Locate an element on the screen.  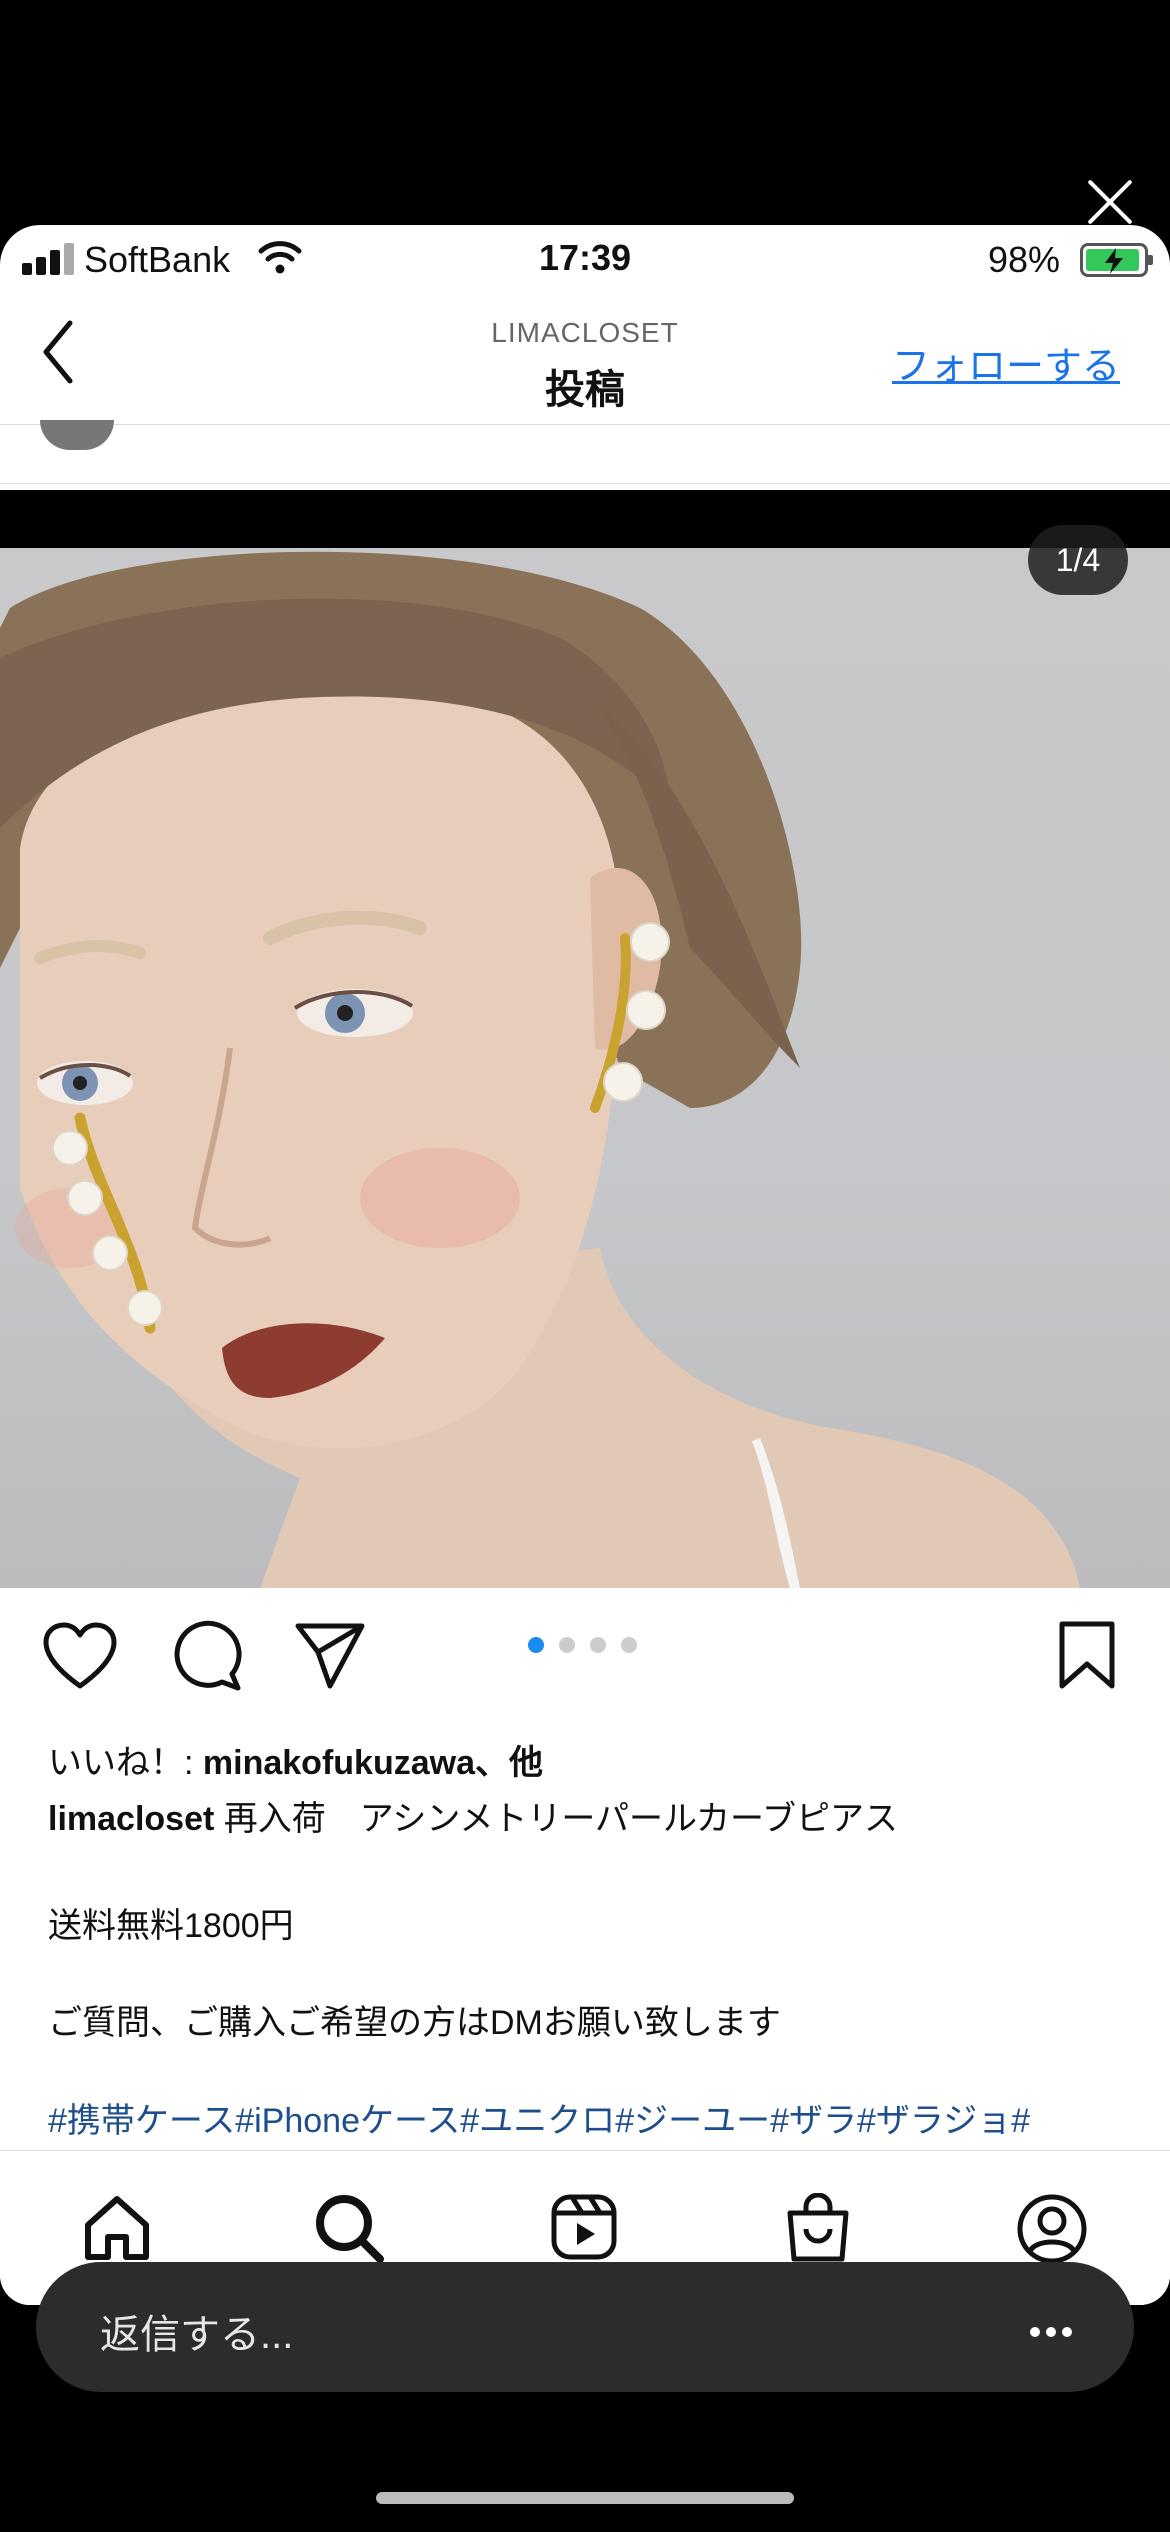
close-icon is located at coordinates (1110, 202).